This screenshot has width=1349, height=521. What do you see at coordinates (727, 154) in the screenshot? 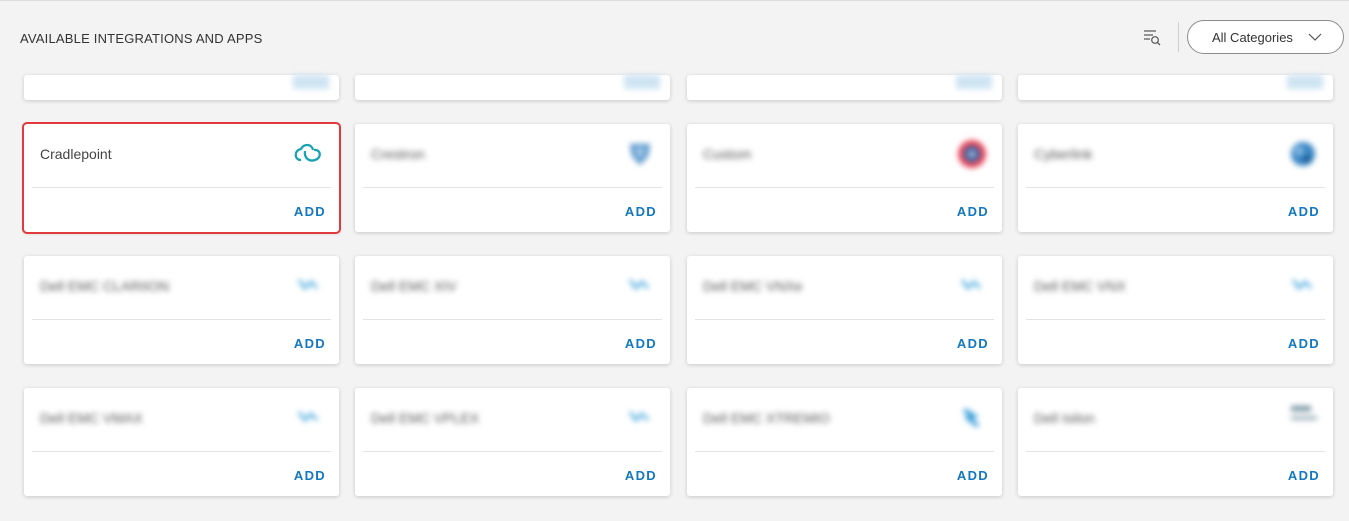
I see `card-name: Custom` at bounding box center [727, 154].